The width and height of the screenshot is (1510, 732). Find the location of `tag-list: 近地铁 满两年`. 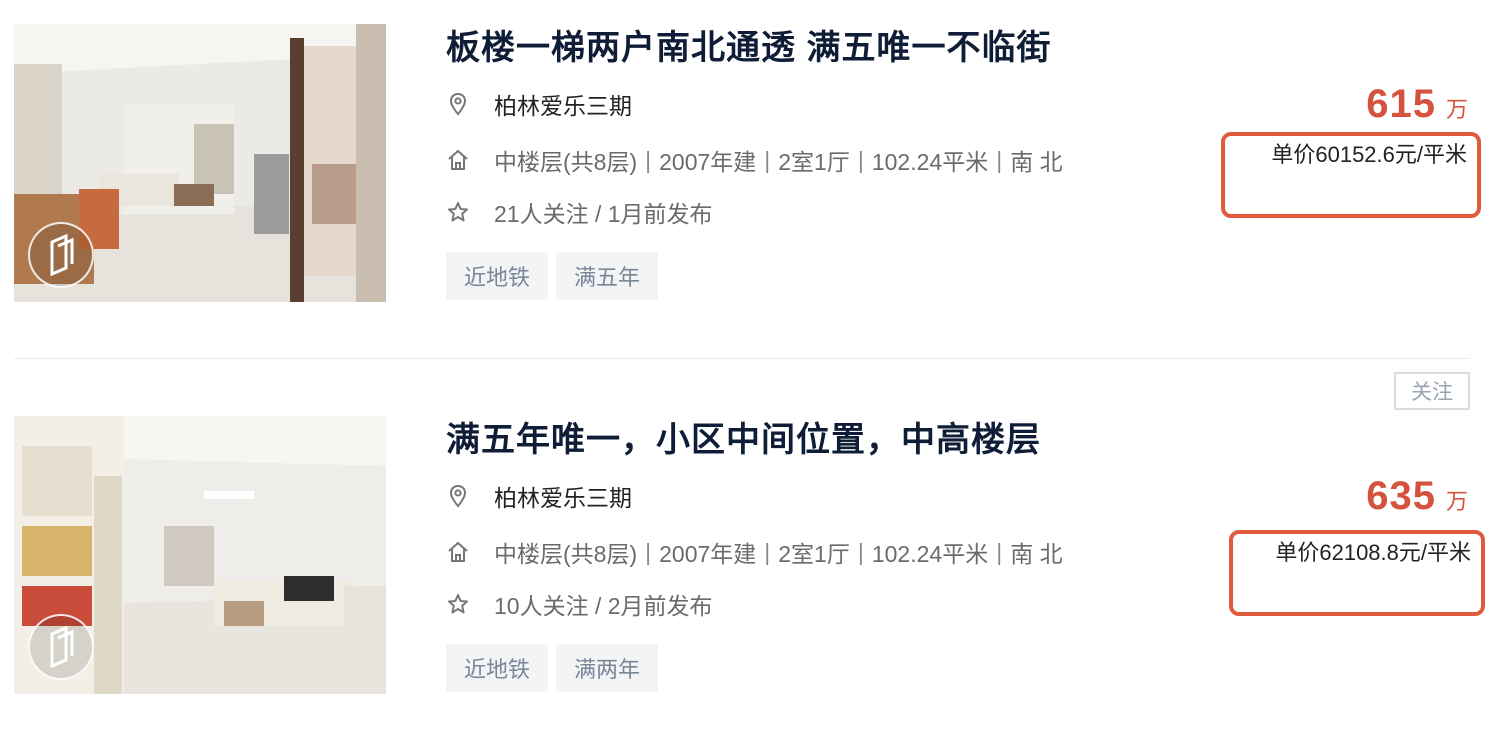

tag-list: 近地铁 满两年 is located at coordinates (552, 668).